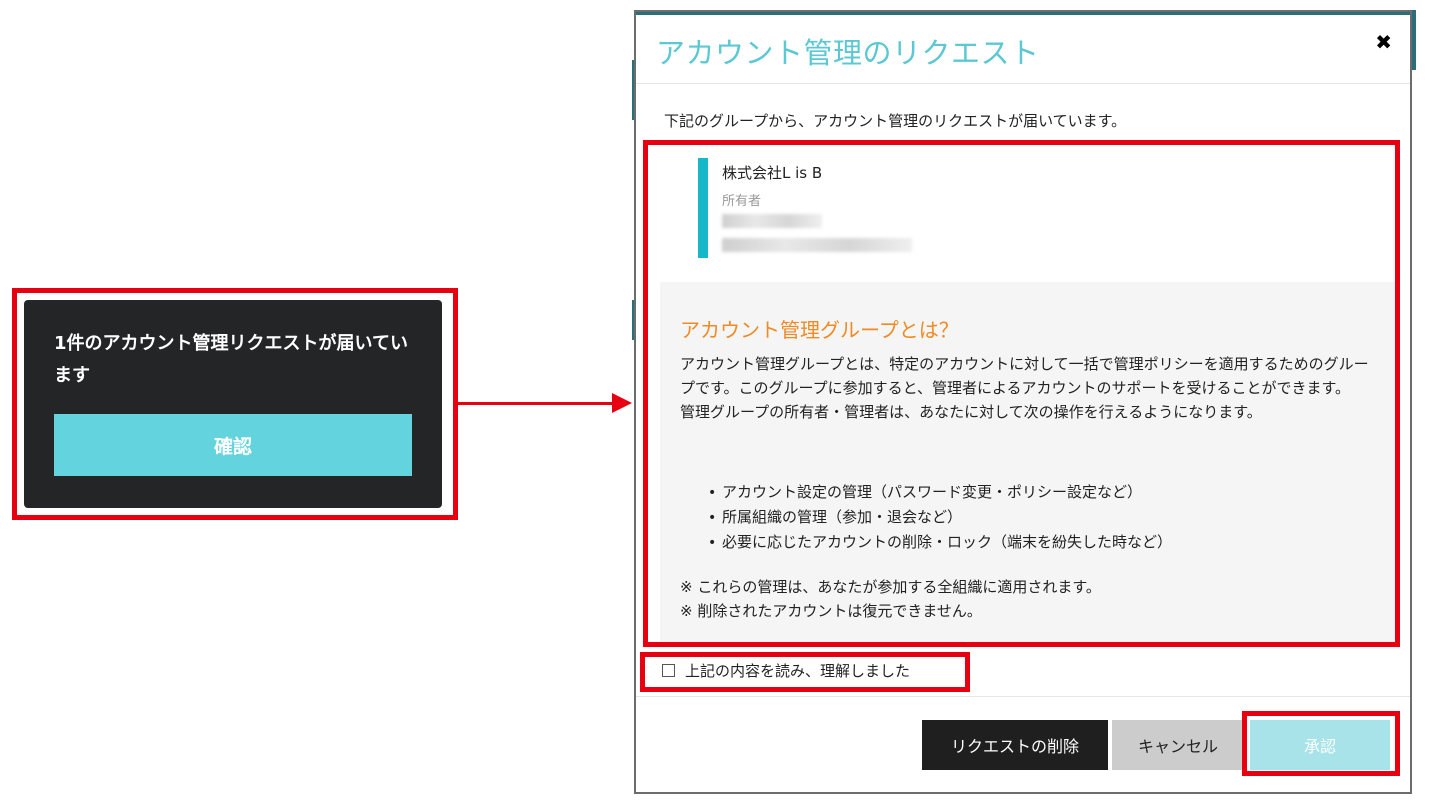 The height and width of the screenshot is (805, 1429). Describe the element at coordinates (538, 403) in the screenshot. I see `arrow-line` at that location.